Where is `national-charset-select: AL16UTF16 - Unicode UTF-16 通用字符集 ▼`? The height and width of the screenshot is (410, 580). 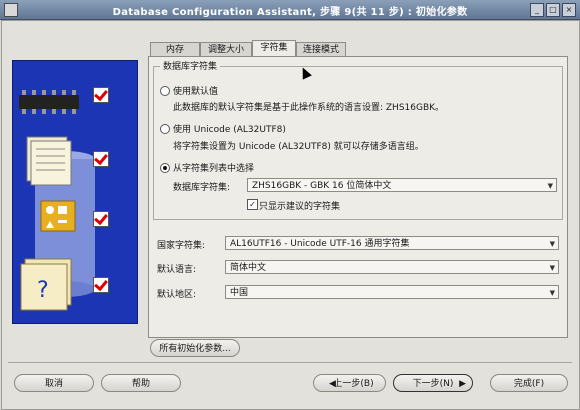
national-charset-select: AL16UTF16 - Unicode UTF-16 通用字符集 ▼ is located at coordinates (392, 243).